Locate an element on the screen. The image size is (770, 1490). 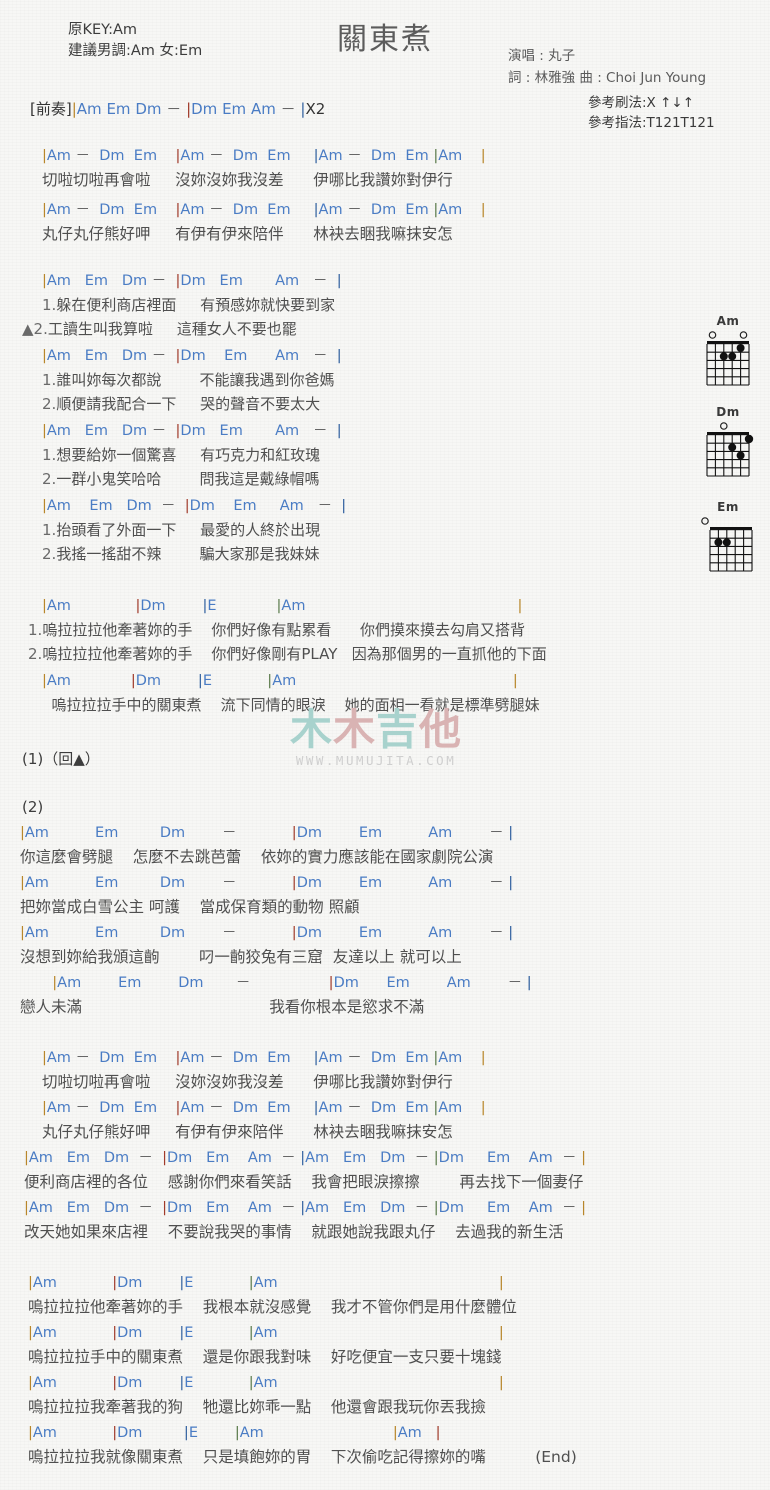
lyric-line: 沒想到妳給我頒這齣 叼一齣狡兔有三窟 友達以上 就可以上 is located at coordinates (241, 957).